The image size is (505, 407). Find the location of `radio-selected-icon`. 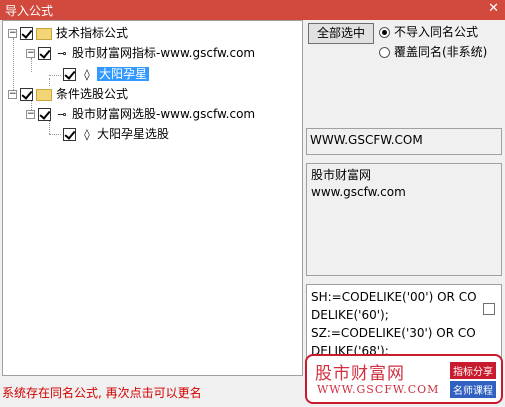

radio-selected-icon is located at coordinates (384, 32).